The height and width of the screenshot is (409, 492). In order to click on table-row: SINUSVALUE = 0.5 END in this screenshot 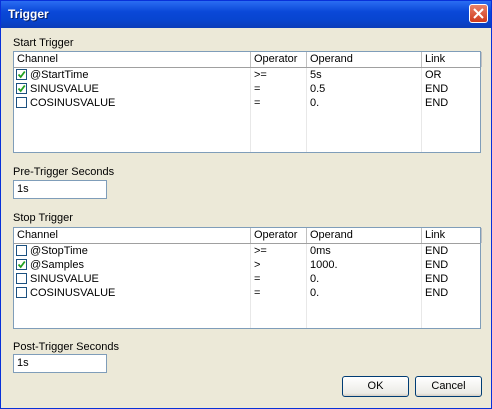, I will do `click(247, 89)`.